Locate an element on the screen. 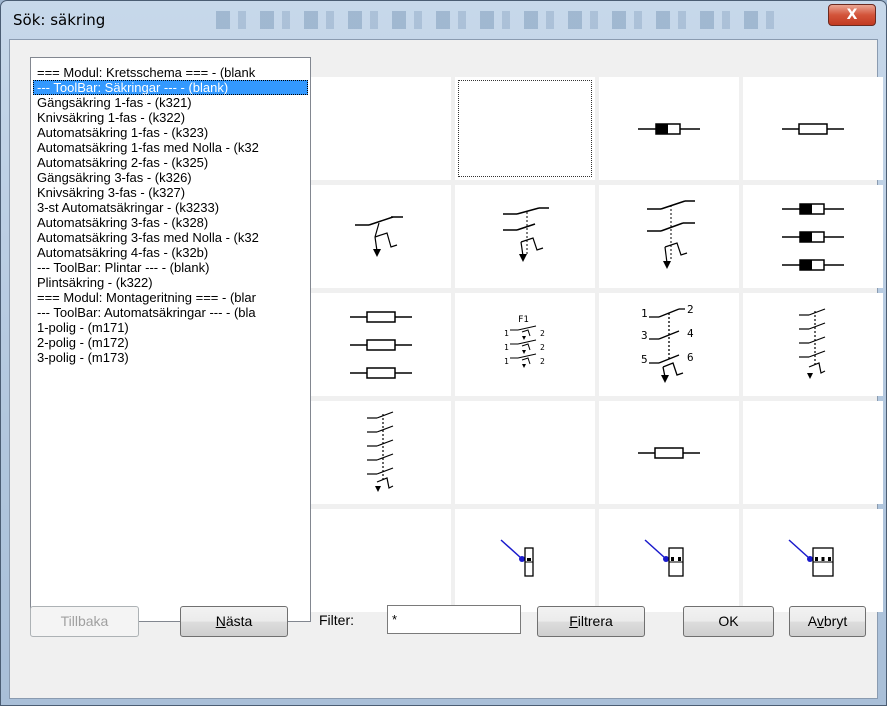  symbol-cell-breaker-3pole-neutral is located at coordinates (813, 344).